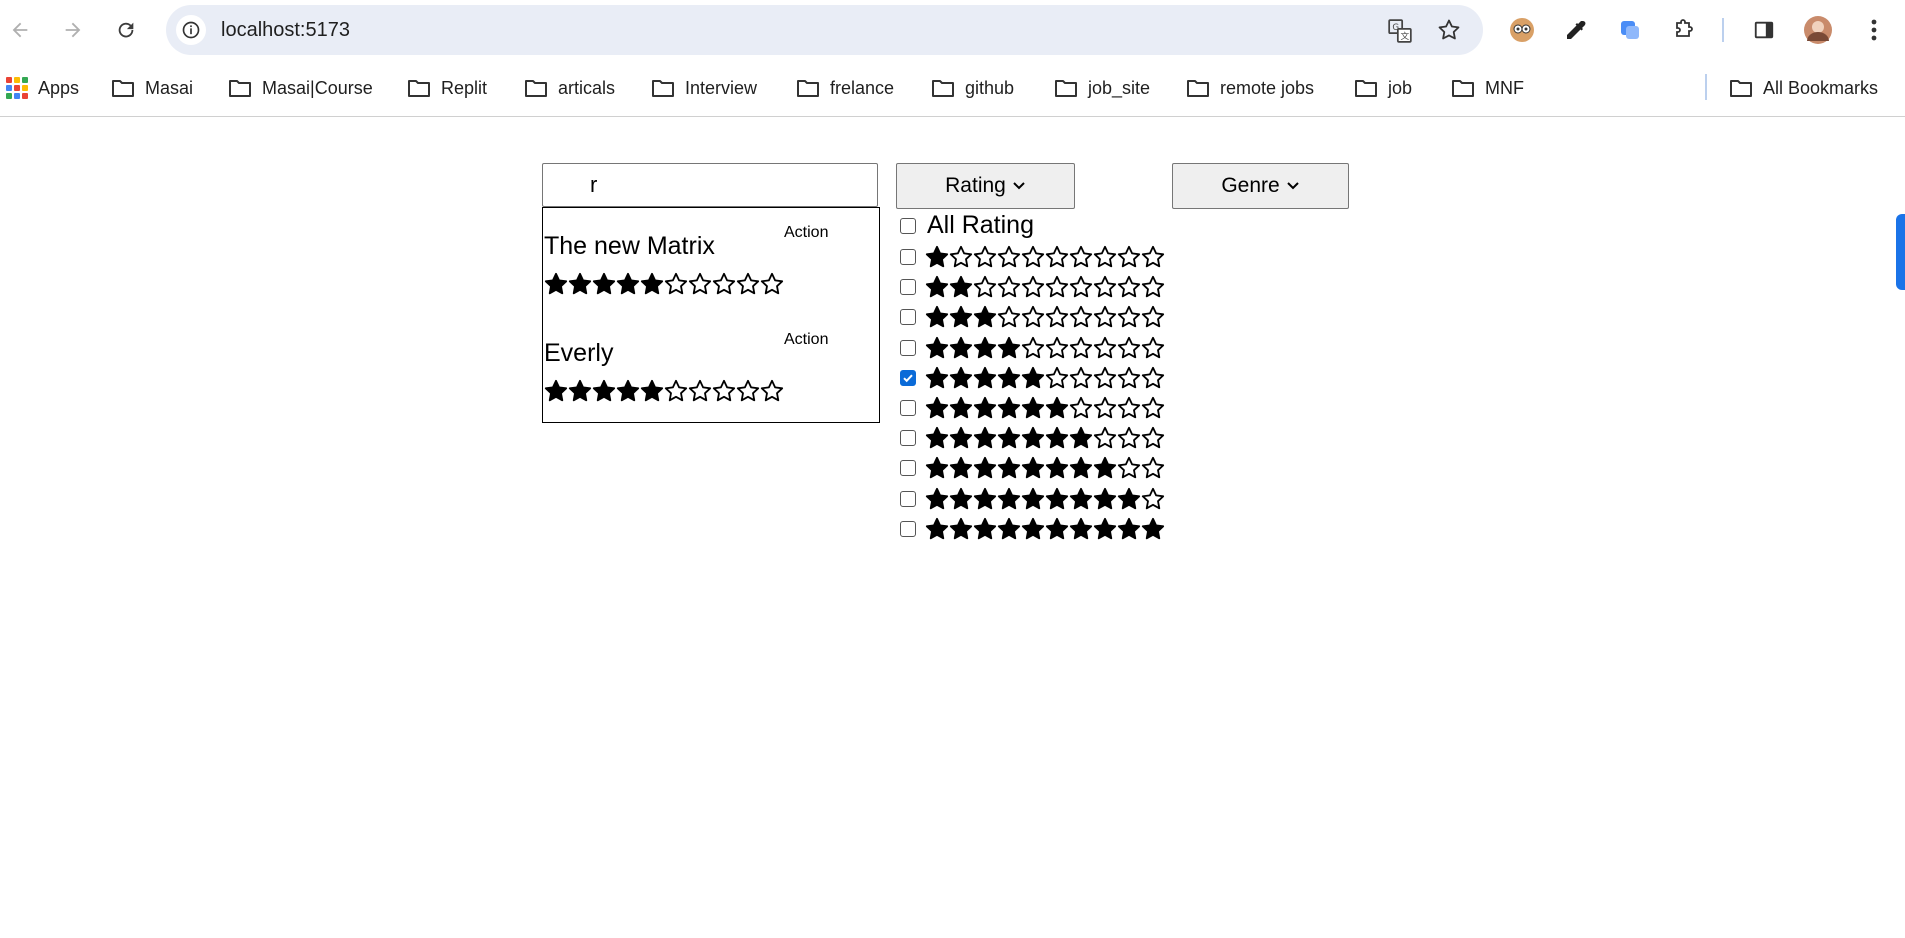 This screenshot has height=938, width=1905. Describe the element at coordinates (569, 88) in the screenshot. I see `bookmark-folder: articals` at that location.